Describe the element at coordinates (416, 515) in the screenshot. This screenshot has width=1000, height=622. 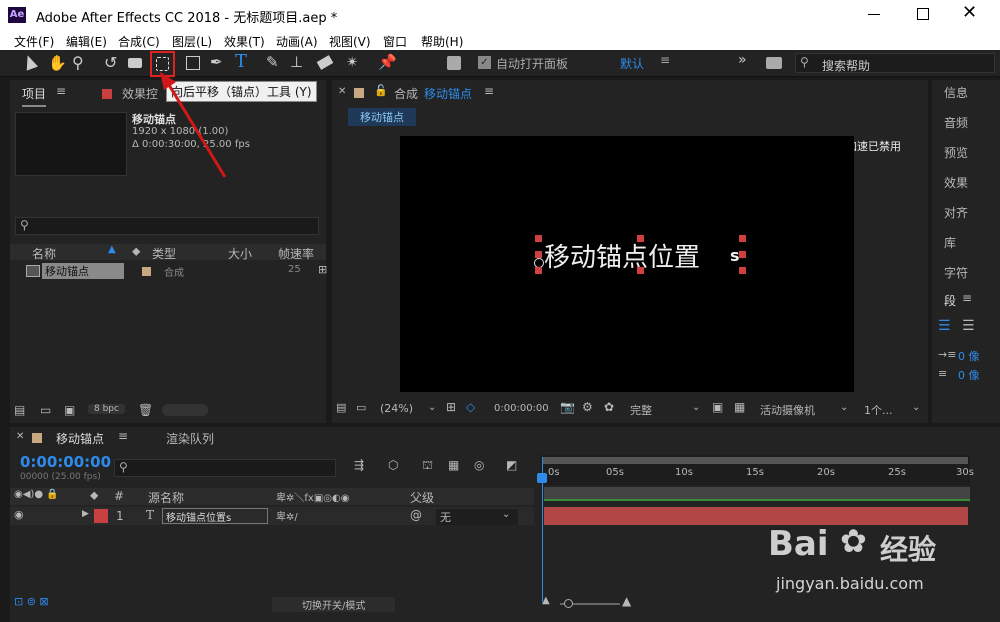
I see `pickwhip-icon: @` at that location.